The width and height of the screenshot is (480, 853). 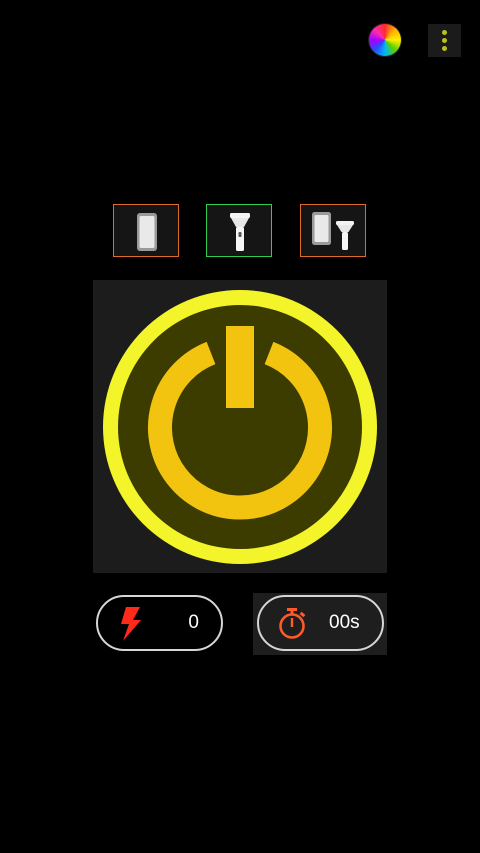 I want to click on mode-screen-button, so click(x=146, y=230).